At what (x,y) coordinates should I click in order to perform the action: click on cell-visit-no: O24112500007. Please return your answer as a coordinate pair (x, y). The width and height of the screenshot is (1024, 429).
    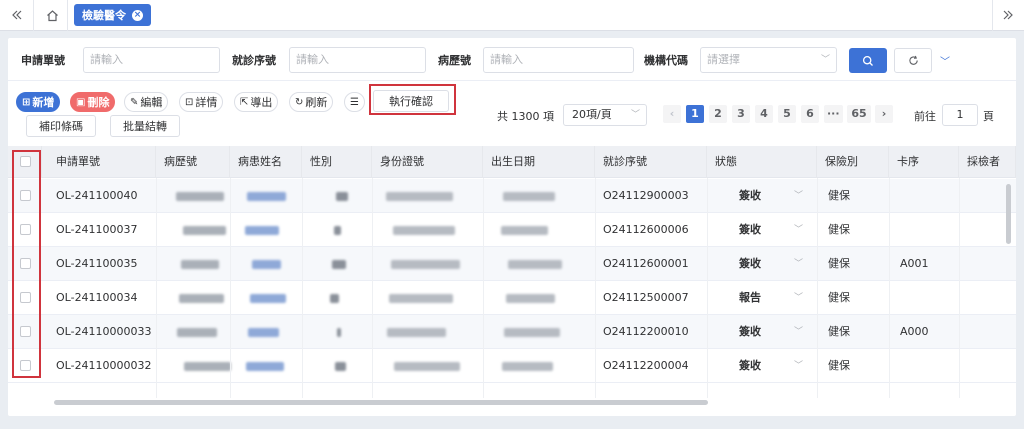
    Looking at the image, I should click on (646, 297).